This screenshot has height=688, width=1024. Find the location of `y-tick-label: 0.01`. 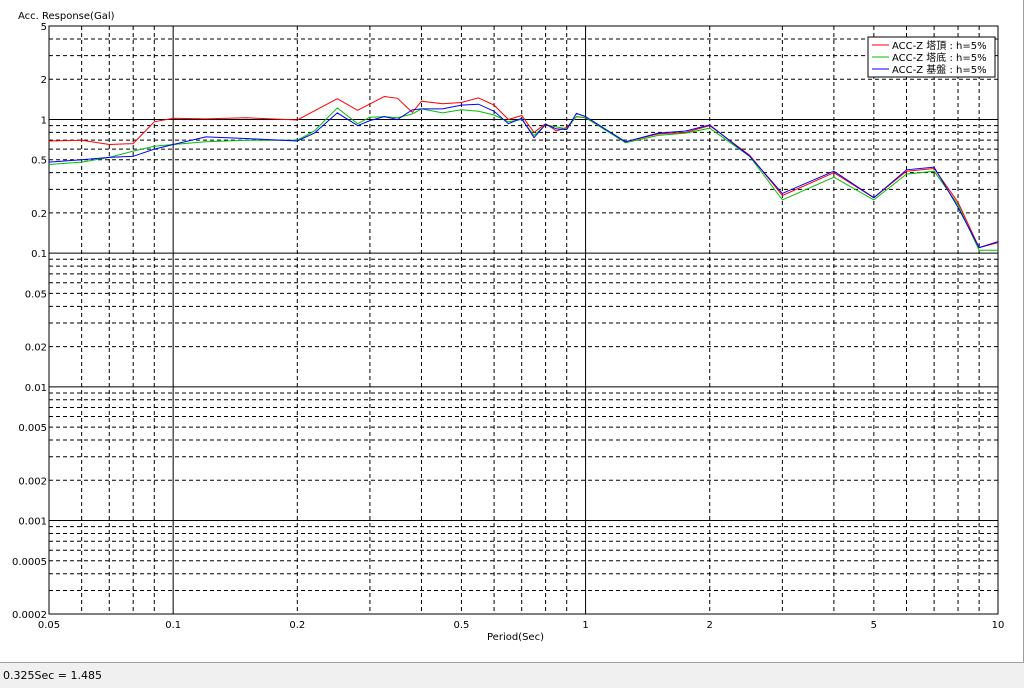

y-tick-label: 0.01 is located at coordinates (36, 388).